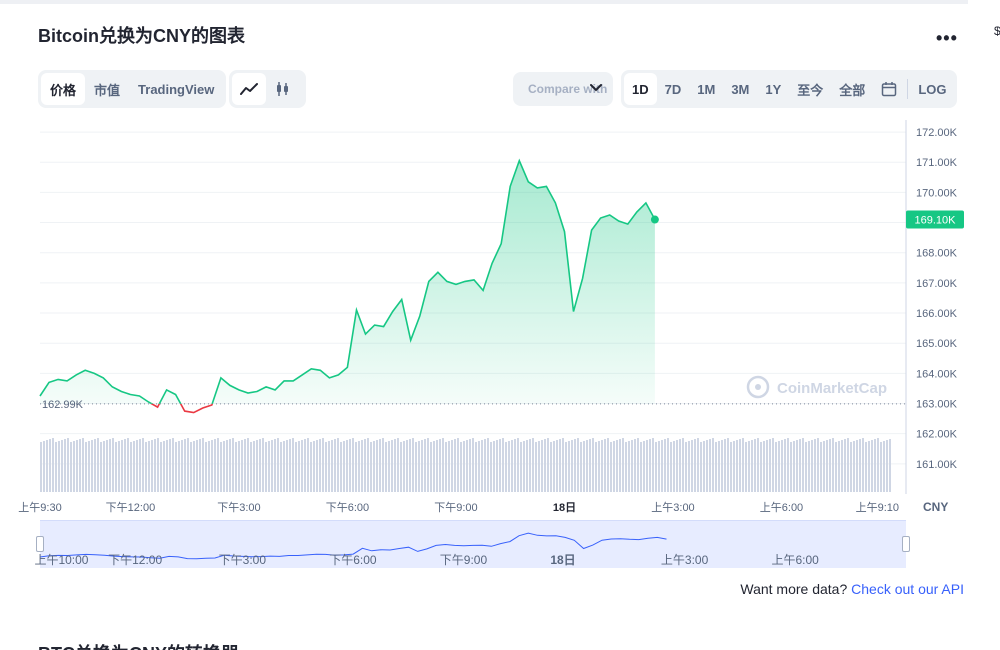 The image size is (1000, 650). I want to click on date-picker-button, so click(889, 89).